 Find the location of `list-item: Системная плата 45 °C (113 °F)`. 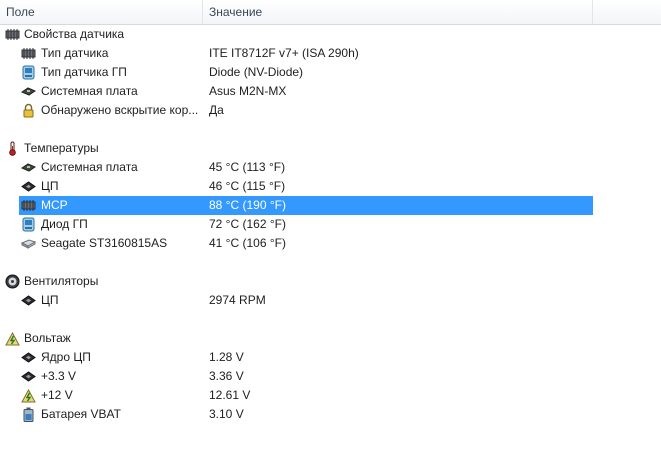

list-item: Системная плата 45 °C (113 °F) is located at coordinates (330, 167).